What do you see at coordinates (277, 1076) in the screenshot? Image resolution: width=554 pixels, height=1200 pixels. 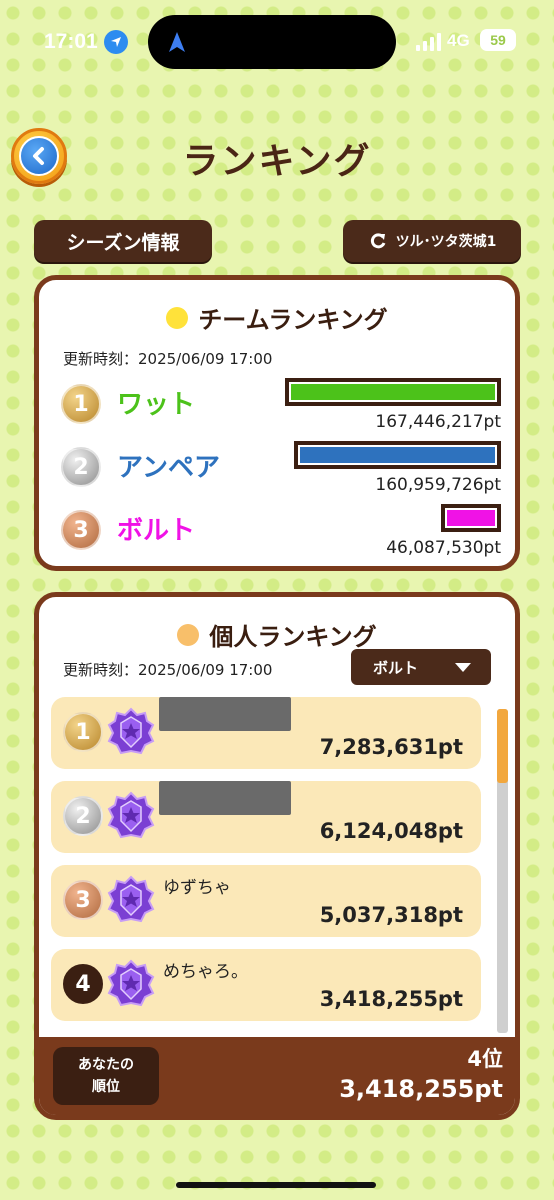 I see `my-rank-bar: あなたの 順位 4位 3,418,255pt` at bounding box center [277, 1076].